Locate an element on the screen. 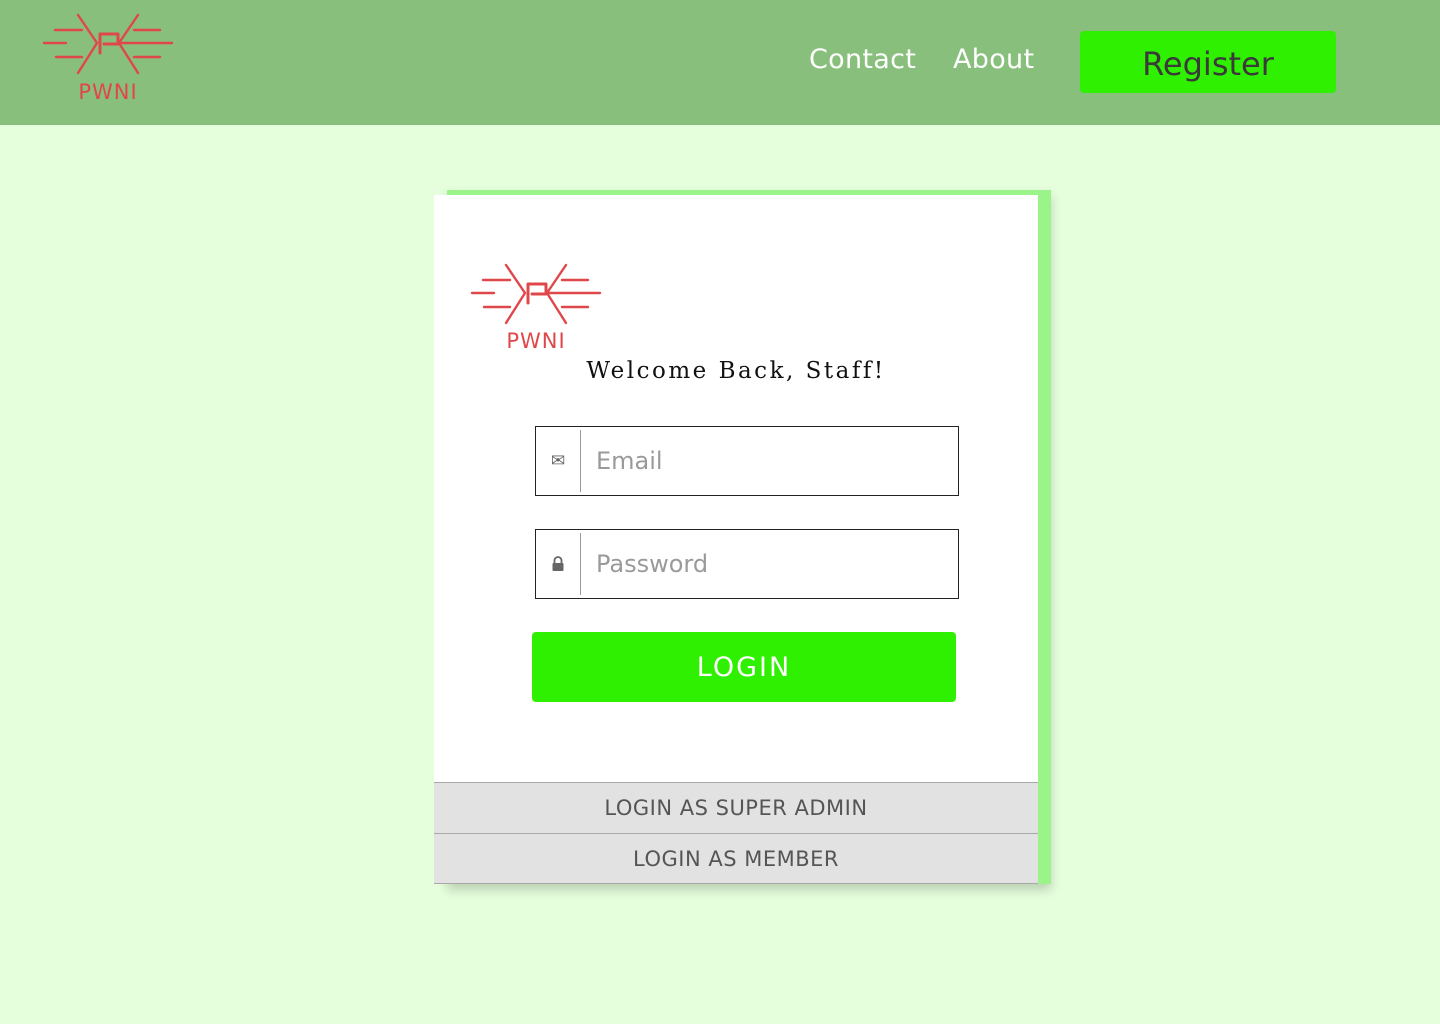  login-as-member-button: LOGIN AS MEMBER is located at coordinates (736, 858).